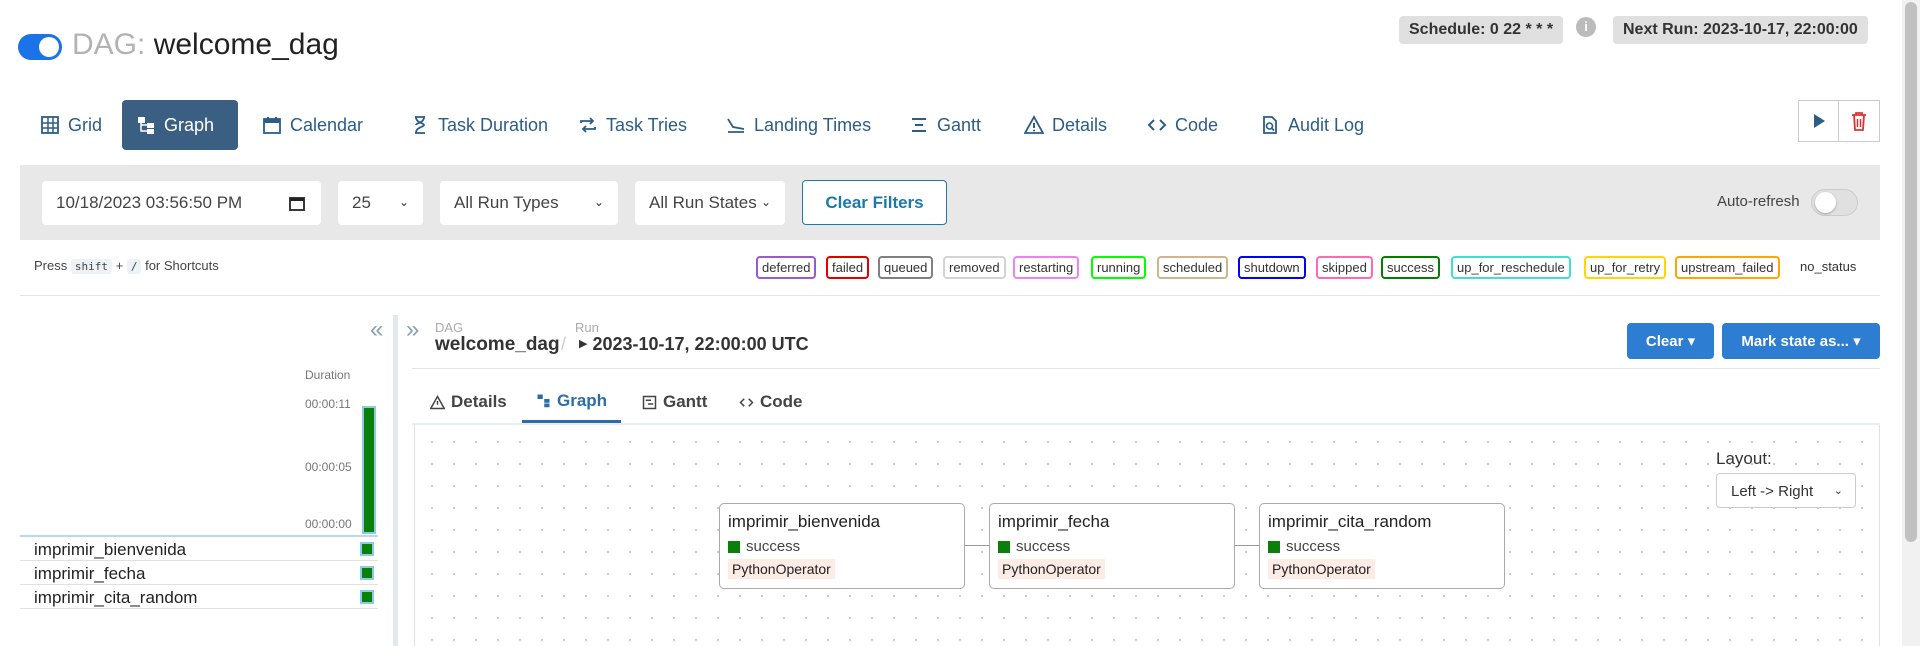  I want to click on legend-queued: queued, so click(906, 267).